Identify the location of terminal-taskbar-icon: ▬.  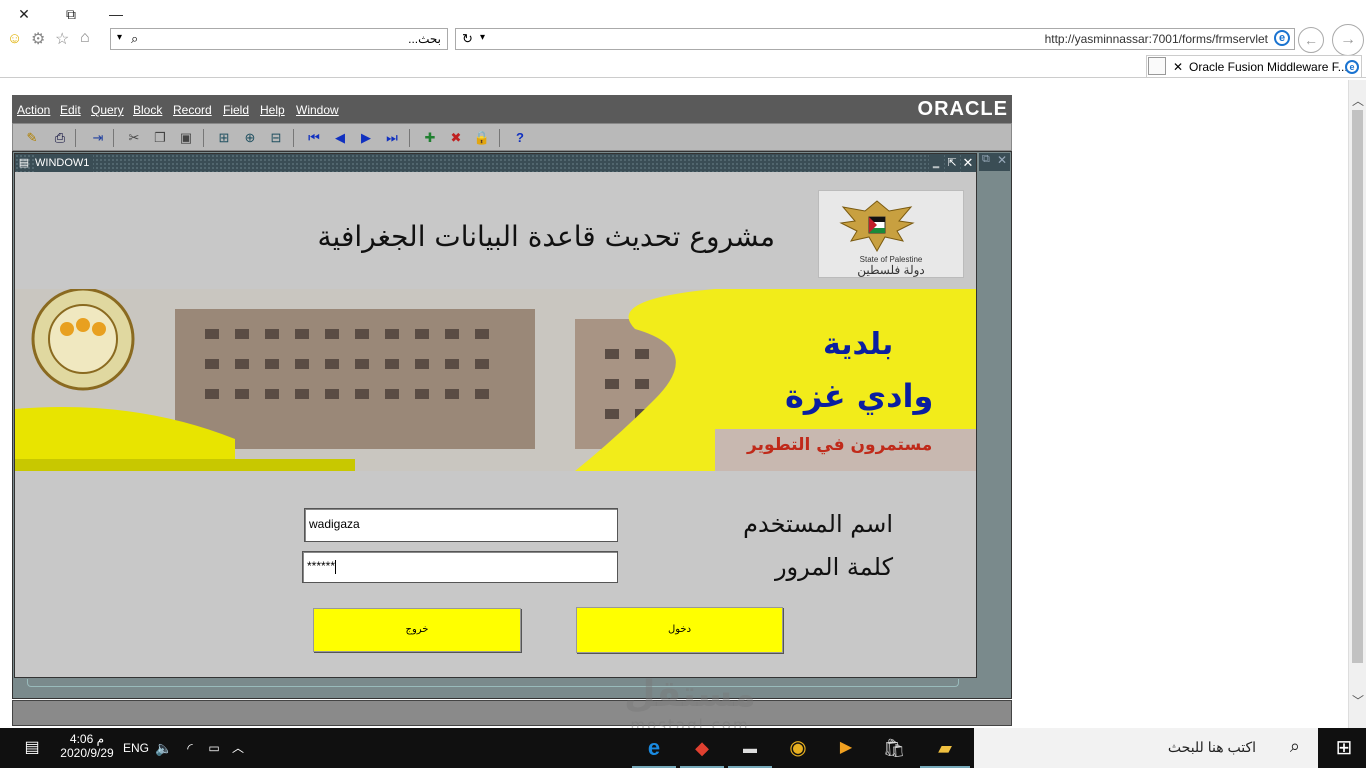
(750, 748).